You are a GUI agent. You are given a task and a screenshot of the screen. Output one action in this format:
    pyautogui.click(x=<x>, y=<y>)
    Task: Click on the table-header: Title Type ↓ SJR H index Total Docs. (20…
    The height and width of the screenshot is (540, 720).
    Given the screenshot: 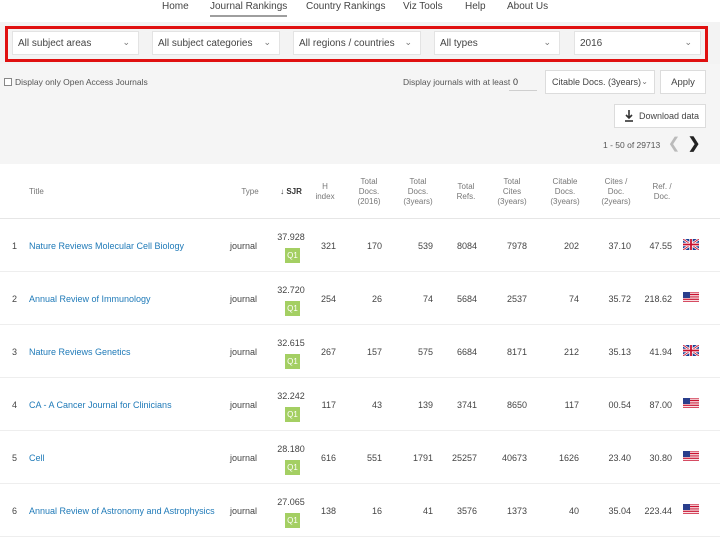 What is the action you would take?
    pyautogui.click(x=360, y=191)
    